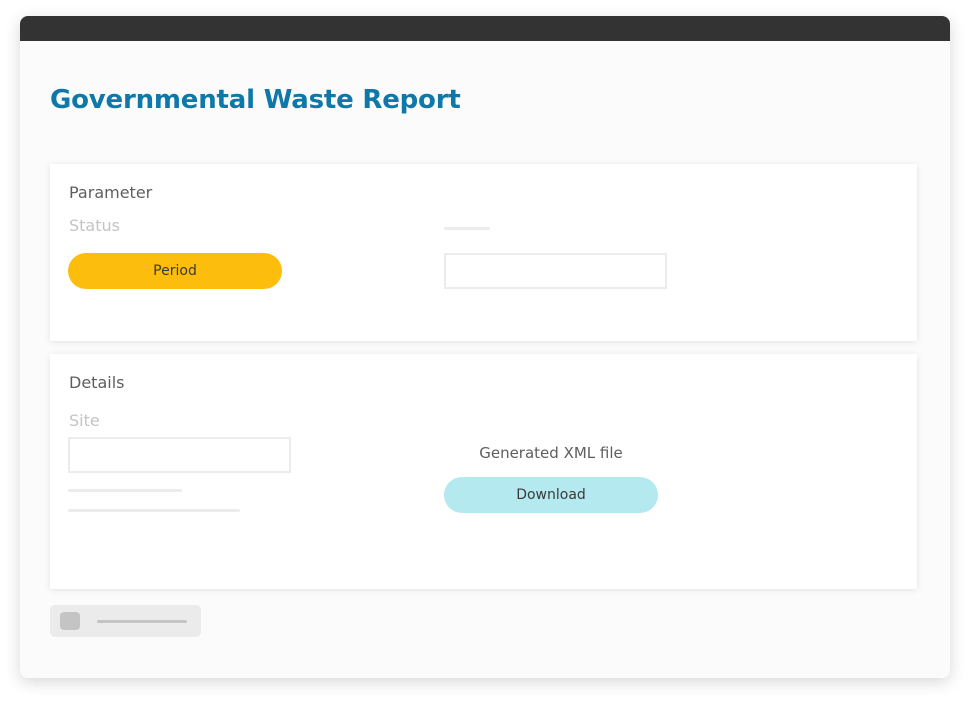 This screenshot has width=970, height=703. What do you see at coordinates (70, 621) in the screenshot?
I see `chip-checkbox-icon` at bounding box center [70, 621].